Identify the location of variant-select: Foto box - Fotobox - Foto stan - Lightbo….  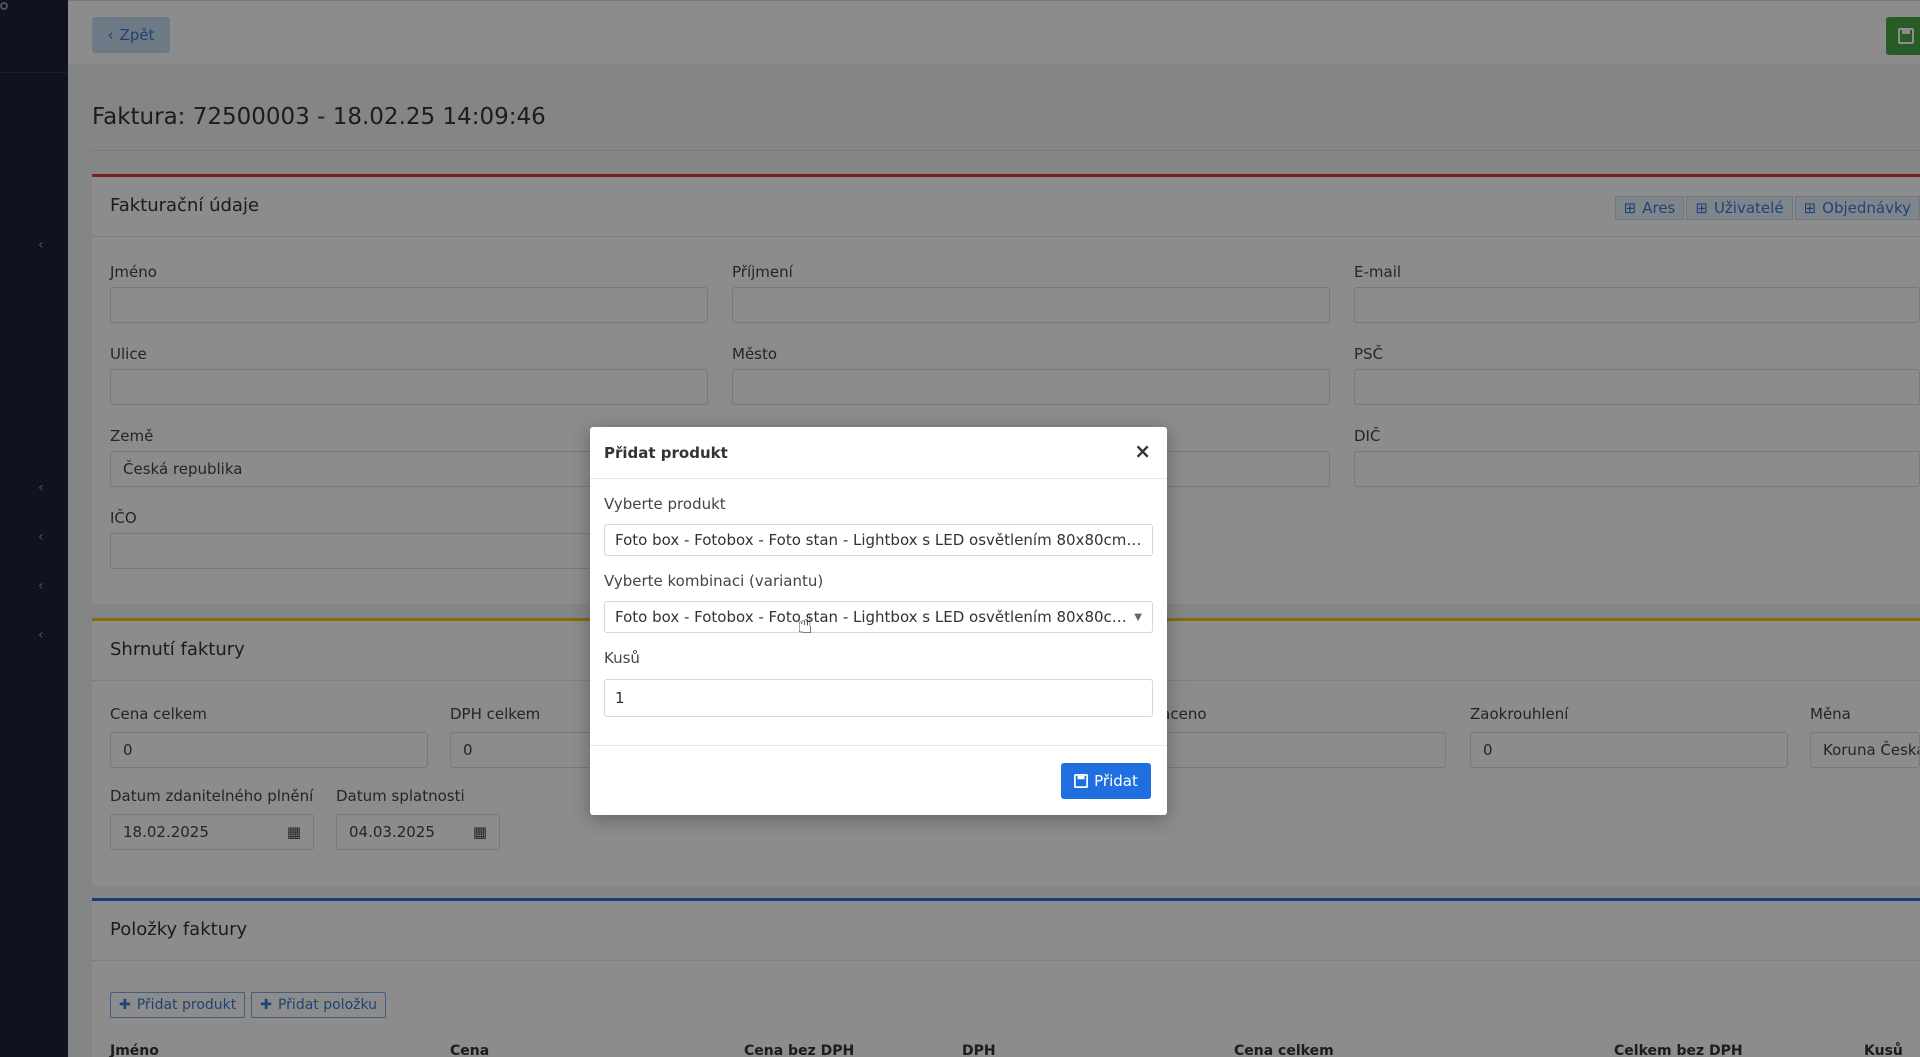
(878, 617).